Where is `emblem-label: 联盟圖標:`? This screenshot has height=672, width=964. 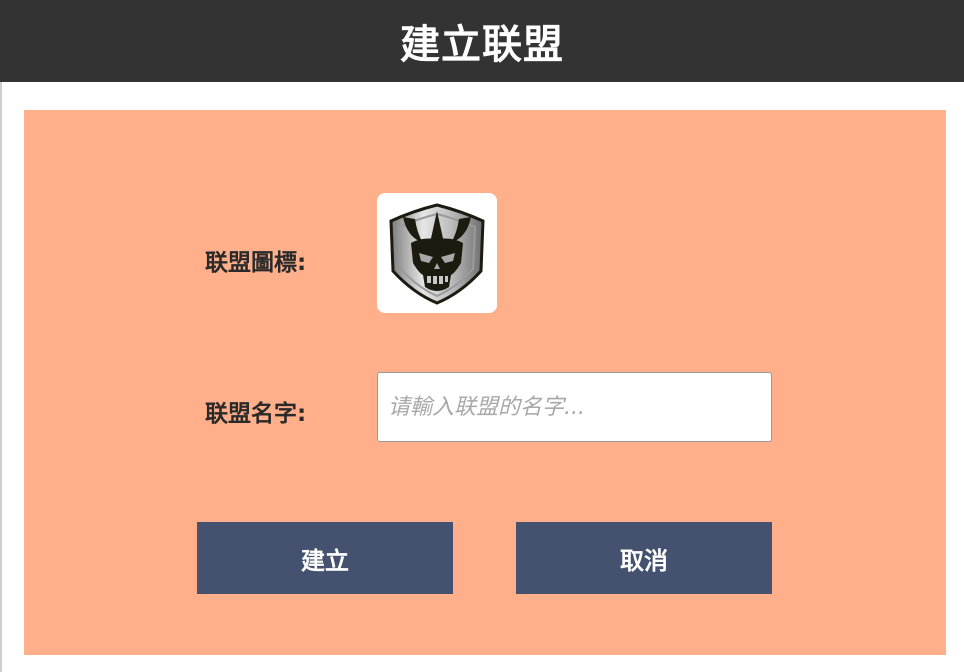
emblem-label: 联盟圖標: is located at coordinates (256, 263).